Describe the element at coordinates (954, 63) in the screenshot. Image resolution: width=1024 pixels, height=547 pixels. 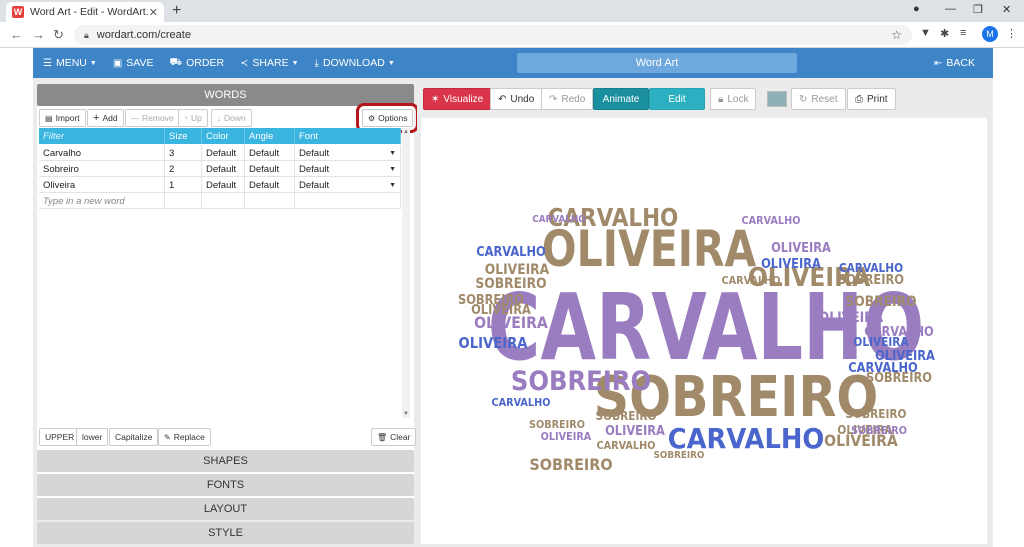
I see `back-button: ⇤ BACK` at that location.